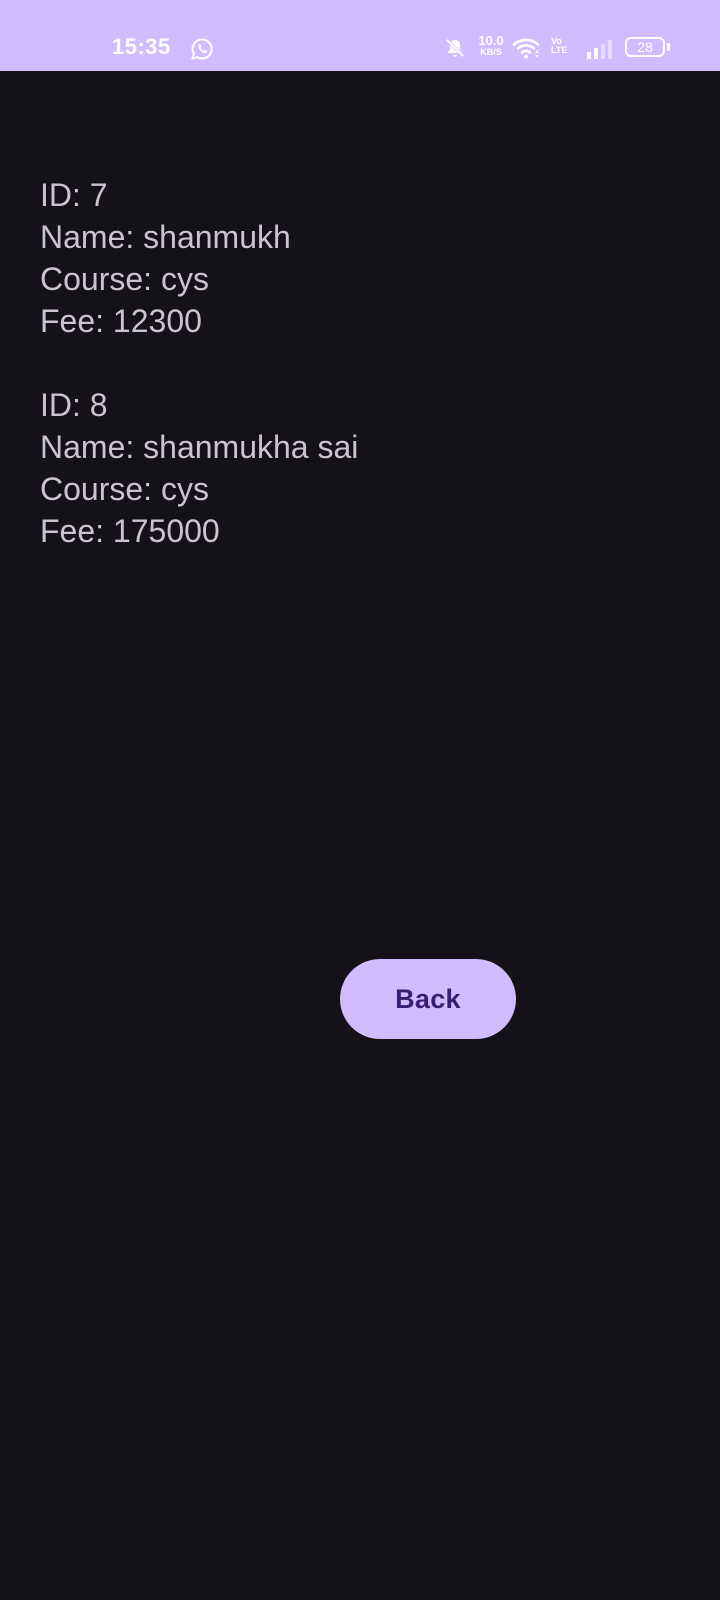 The height and width of the screenshot is (1600, 720). I want to click on net-speed-indicator: 10.0 KB/S, so click(491, 45).